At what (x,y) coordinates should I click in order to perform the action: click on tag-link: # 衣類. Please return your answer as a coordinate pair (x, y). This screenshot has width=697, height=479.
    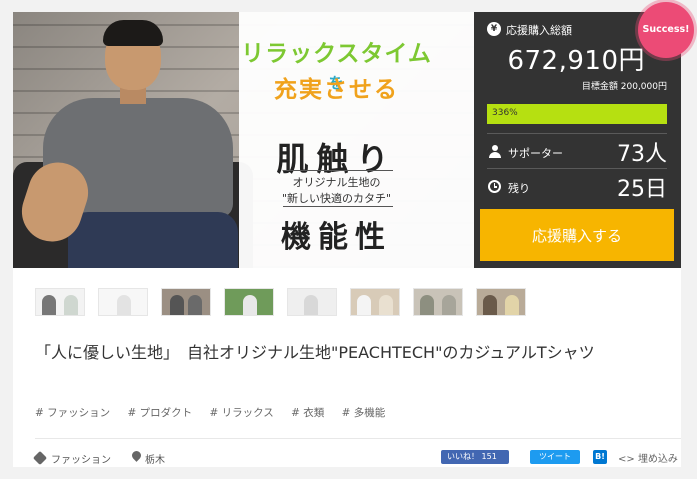
    Looking at the image, I should click on (307, 413).